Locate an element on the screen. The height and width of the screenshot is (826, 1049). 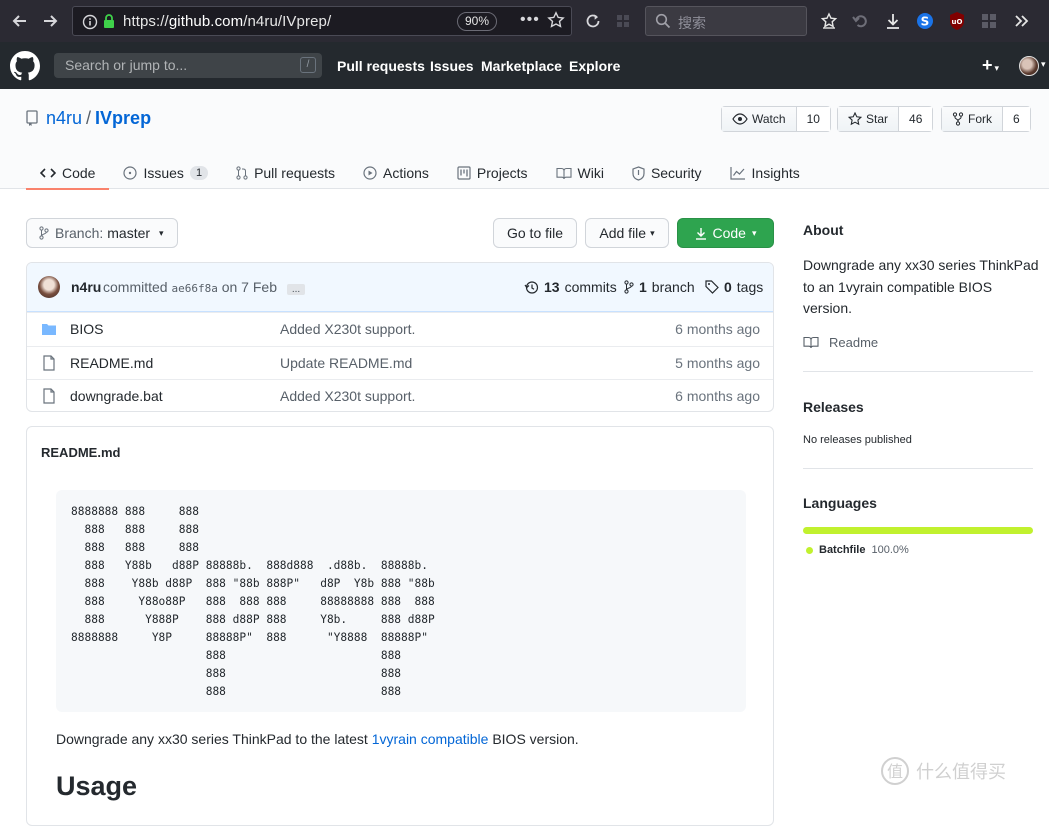
svg-text: 值 is located at coordinates (895, 771).